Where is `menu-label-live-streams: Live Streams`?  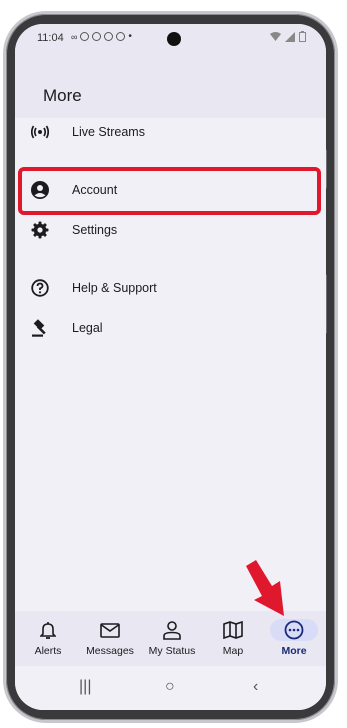
menu-label-live-streams: Live Streams is located at coordinates (108, 132).